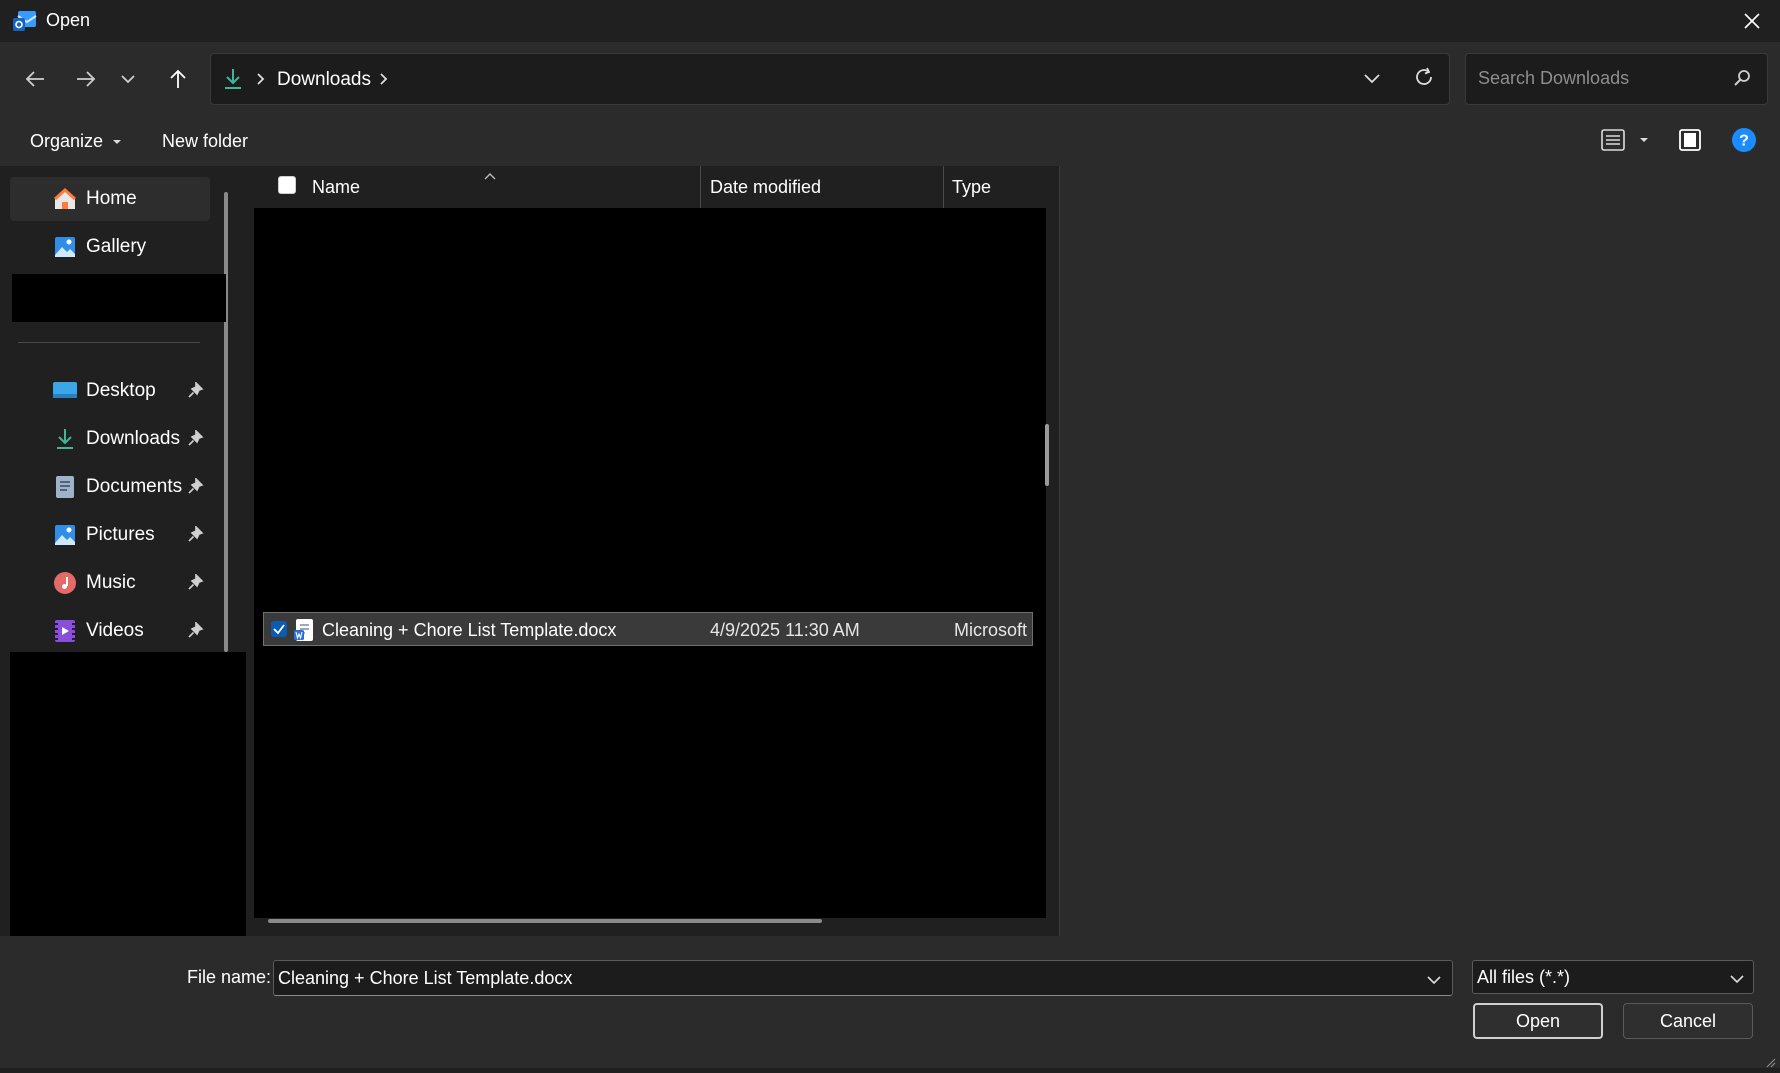  I want to click on file-name-cell: Cleaning + Chore List Template.docx, so click(469, 630).